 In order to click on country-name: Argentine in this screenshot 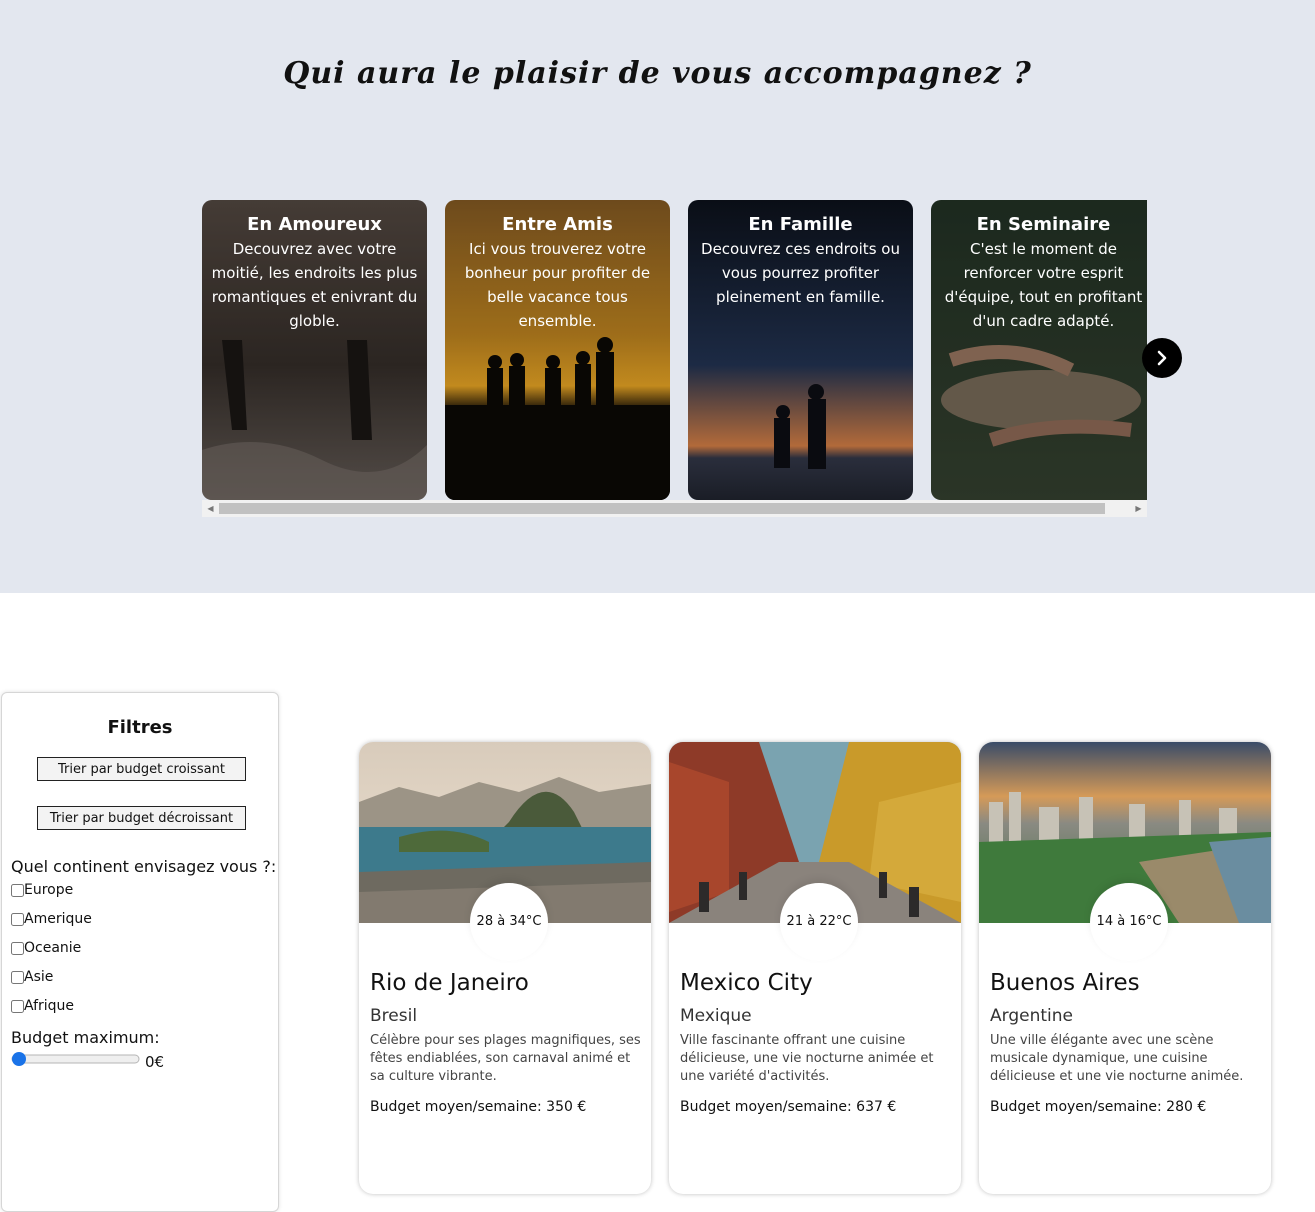, I will do `click(1031, 1016)`.